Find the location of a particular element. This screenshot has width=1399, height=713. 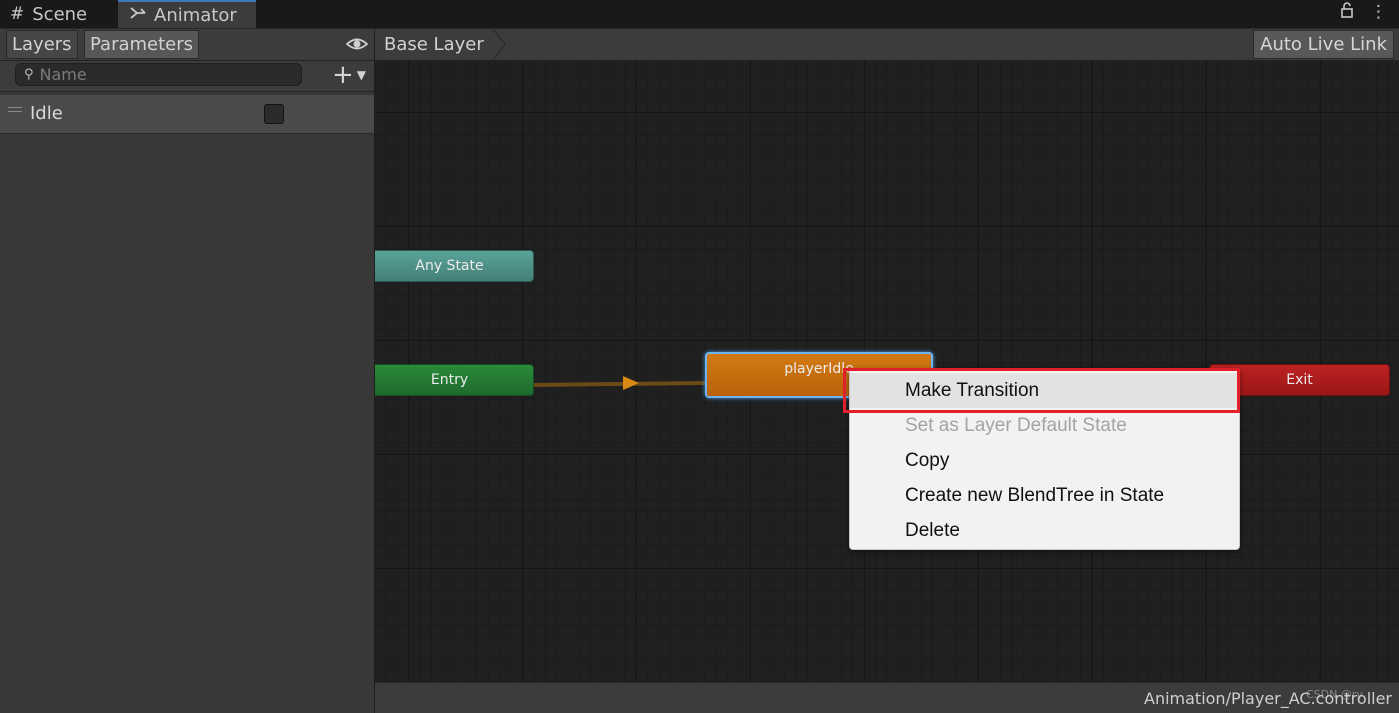

tab-scene-label: Scene is located at coordinates (60, 14).